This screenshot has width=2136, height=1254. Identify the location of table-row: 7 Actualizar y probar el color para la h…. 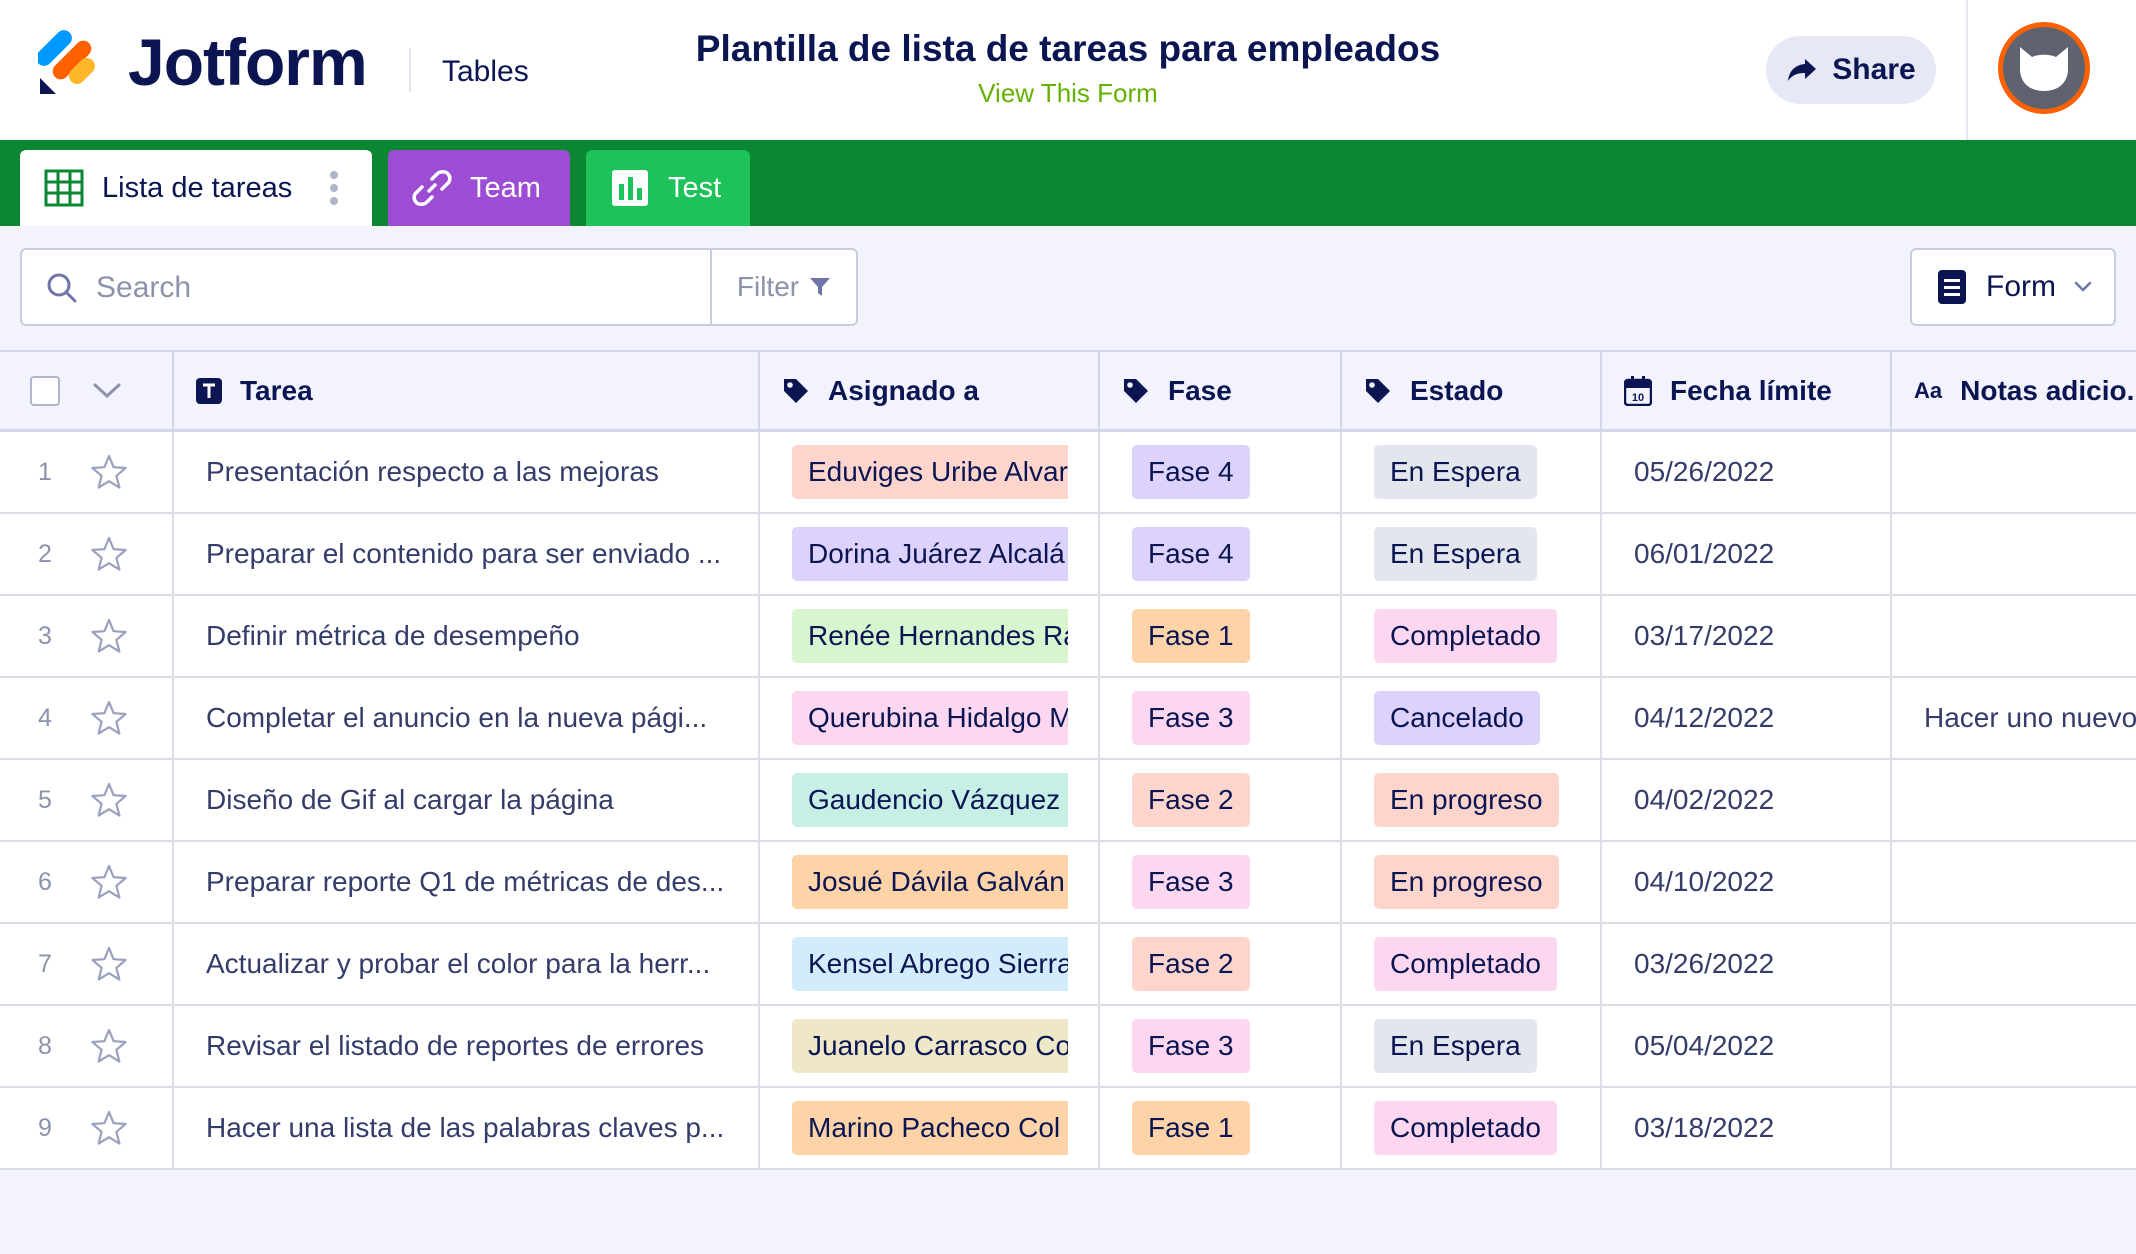
(1068, 965).